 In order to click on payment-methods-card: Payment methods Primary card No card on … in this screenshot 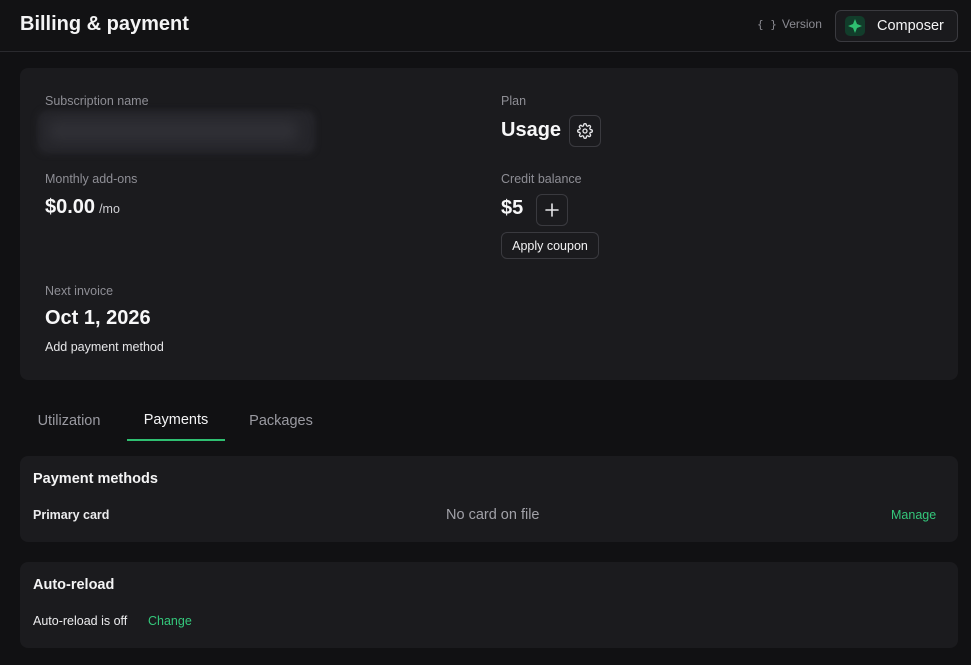, I will do `click(489, 499)`.